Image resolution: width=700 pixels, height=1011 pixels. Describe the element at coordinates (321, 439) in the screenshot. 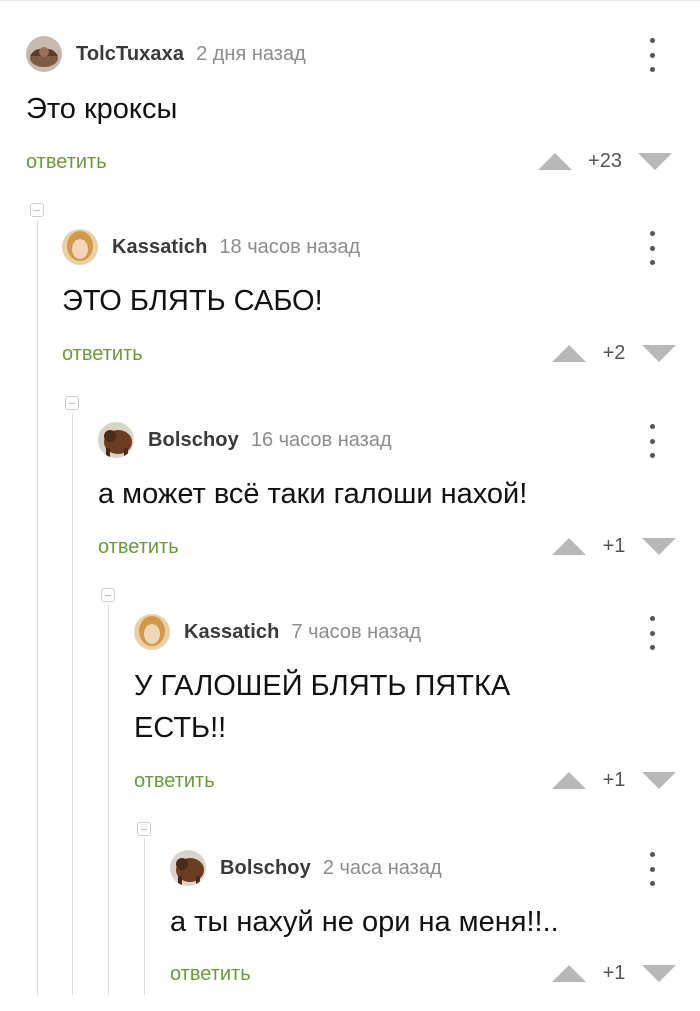

I see `timestamp: 16 часов назад` at that location.